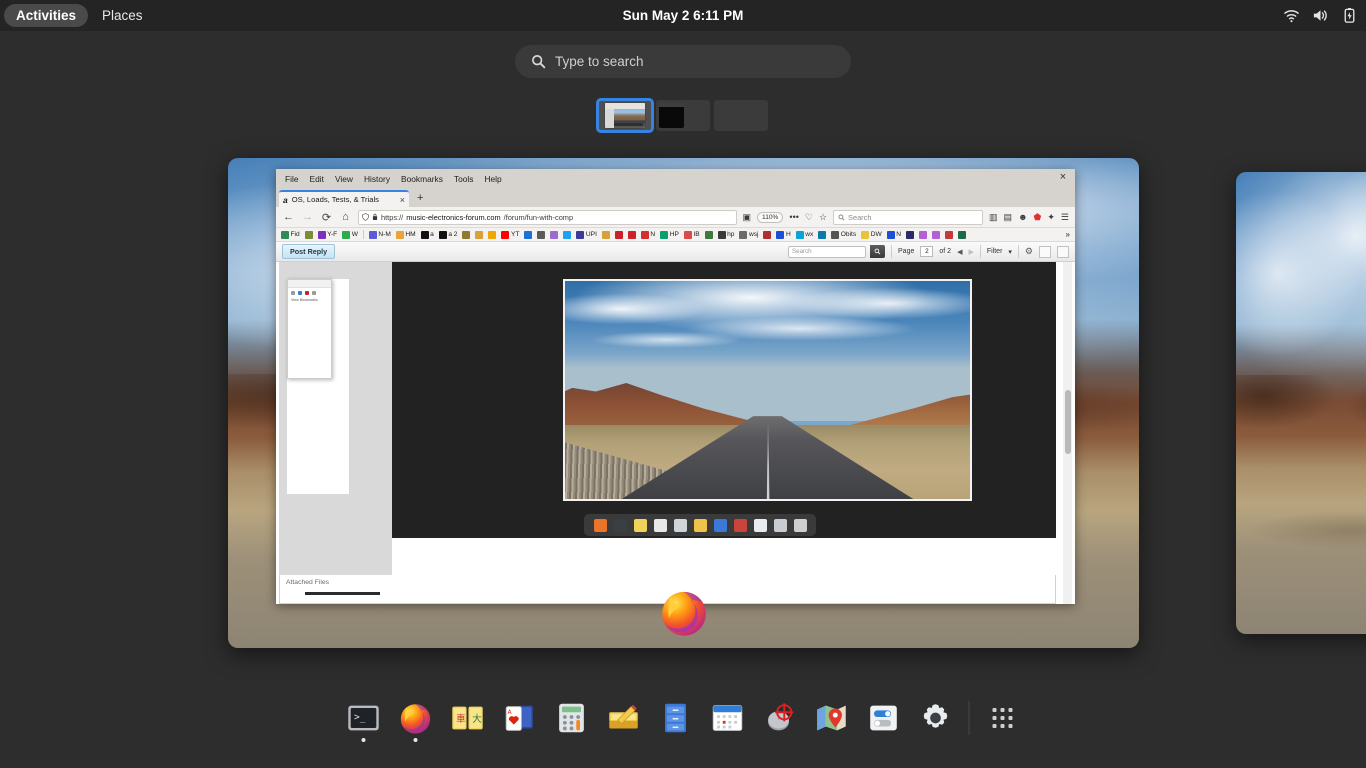 The height and width of the screenshot is (768, 1366). What do you see at coordinates (970, 252) in the screenshot?
I see `next-page-button: ▶` at bounding box center [970, 252].